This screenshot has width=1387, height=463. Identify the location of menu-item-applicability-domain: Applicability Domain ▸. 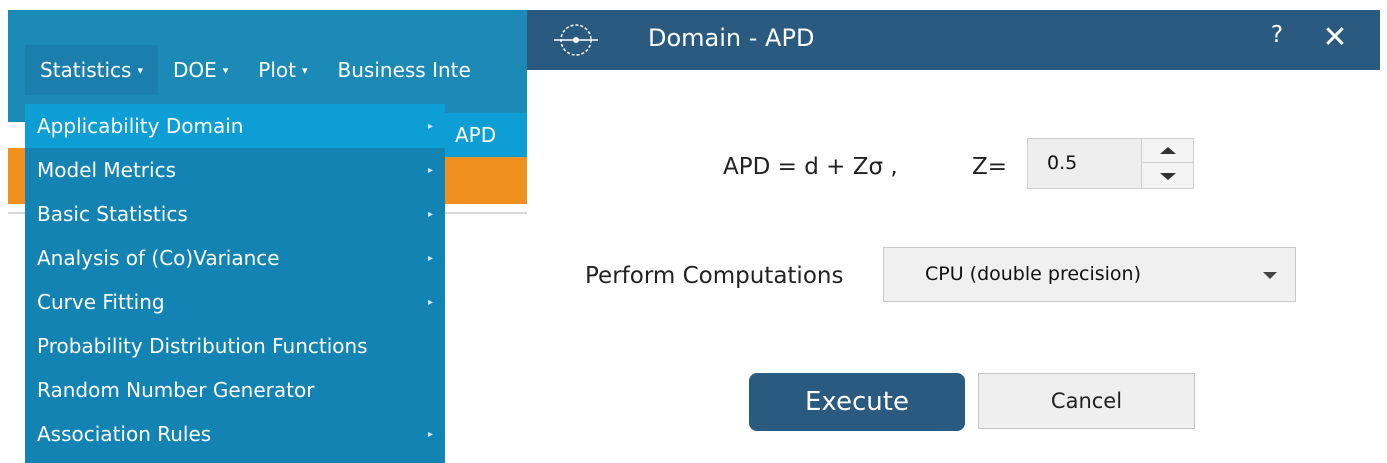
(235, 126).